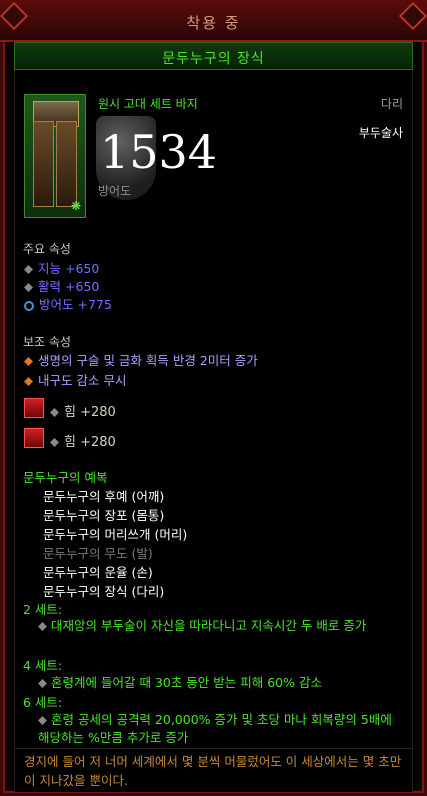 The width and height of the screenshot is (427, 796). Describe the element at coordinates (213, 748) in the screenshot. I see `divider` at that location.